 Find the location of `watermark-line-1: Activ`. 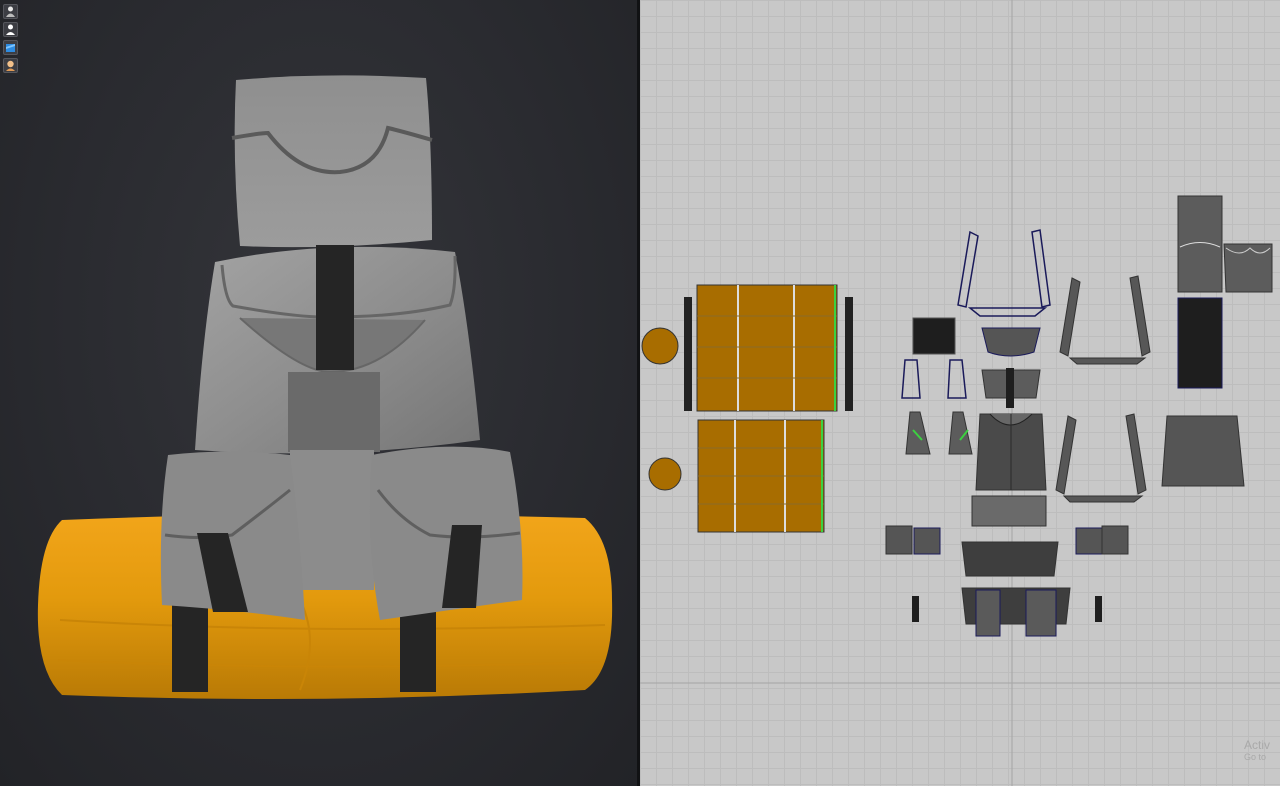

watermark-line-1: Activ is located at coordinates (1257, 745).